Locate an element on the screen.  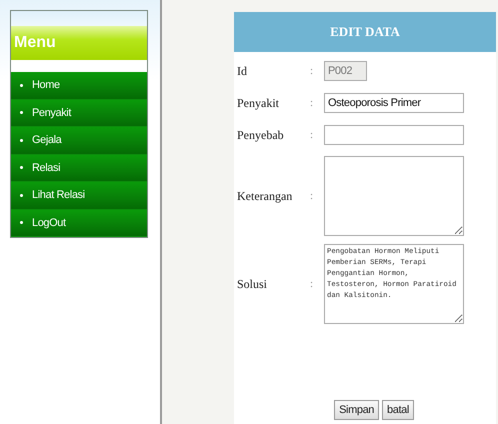
field-label: Keterangan is located at coordinates (265, 196).